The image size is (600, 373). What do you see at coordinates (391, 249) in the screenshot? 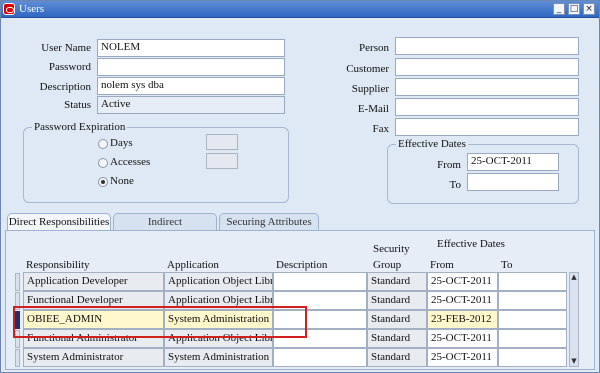
I see `security-group-header-line1: Security` at bounding box center [391, 249].